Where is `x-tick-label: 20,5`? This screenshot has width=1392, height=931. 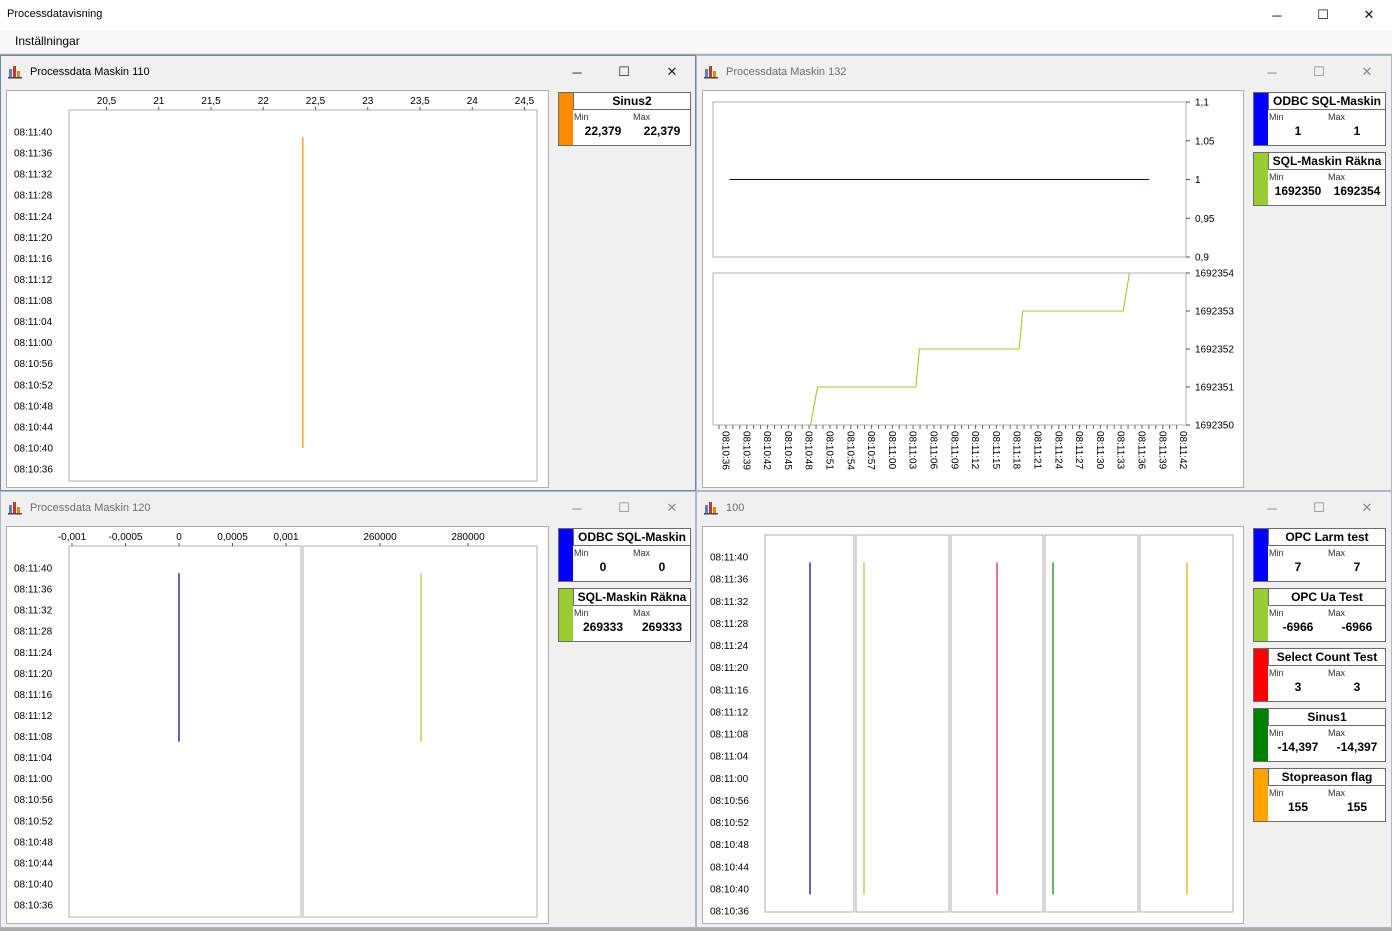
x-tick-label: 20,5 is located at coordinates (107, 101).